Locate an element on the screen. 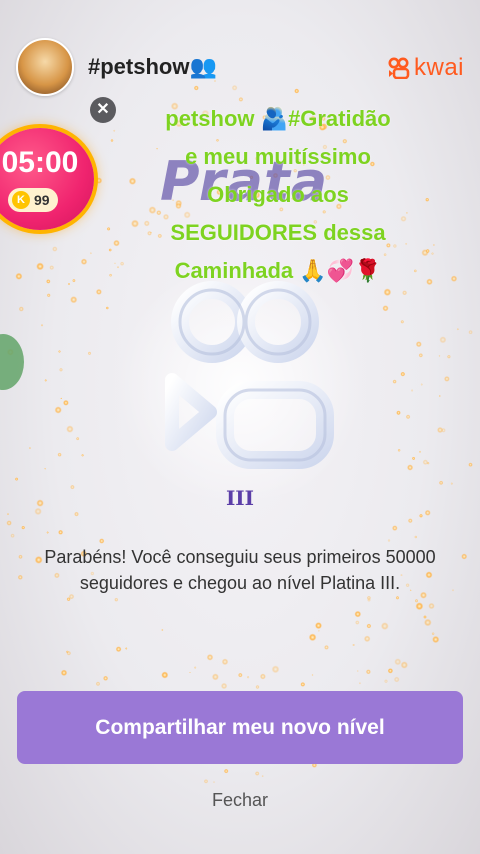 This screenshot has width=480, height=854. channel-handle: #petshow👥 is located at coordinates (152, 67).